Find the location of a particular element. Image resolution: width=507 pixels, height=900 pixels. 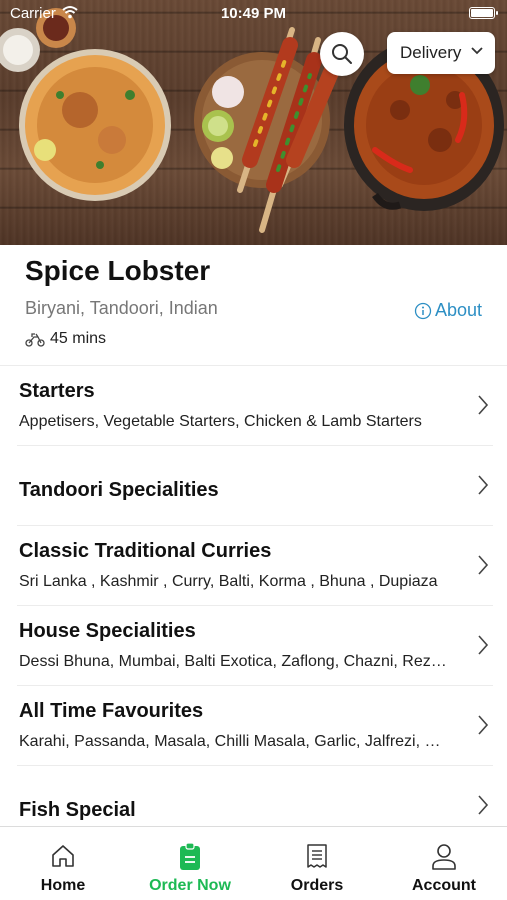

search-icon is located at coordinates (342, 54).